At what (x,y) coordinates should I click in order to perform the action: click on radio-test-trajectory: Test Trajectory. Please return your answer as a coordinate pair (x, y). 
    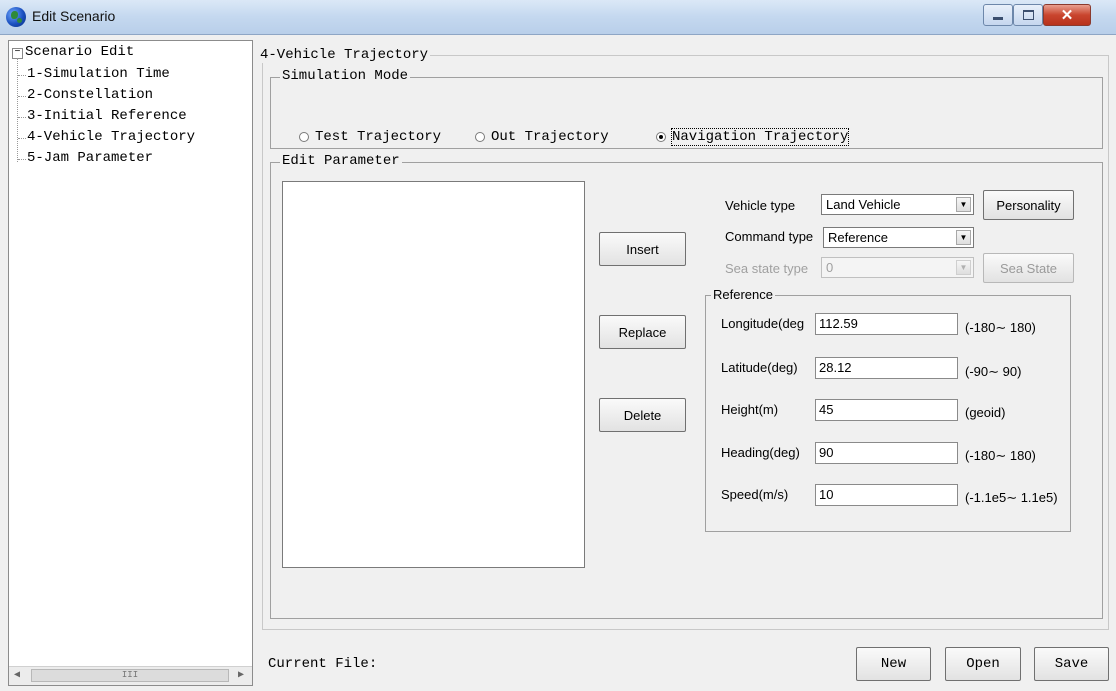
    Looking at the image, I should click on (370, 137).